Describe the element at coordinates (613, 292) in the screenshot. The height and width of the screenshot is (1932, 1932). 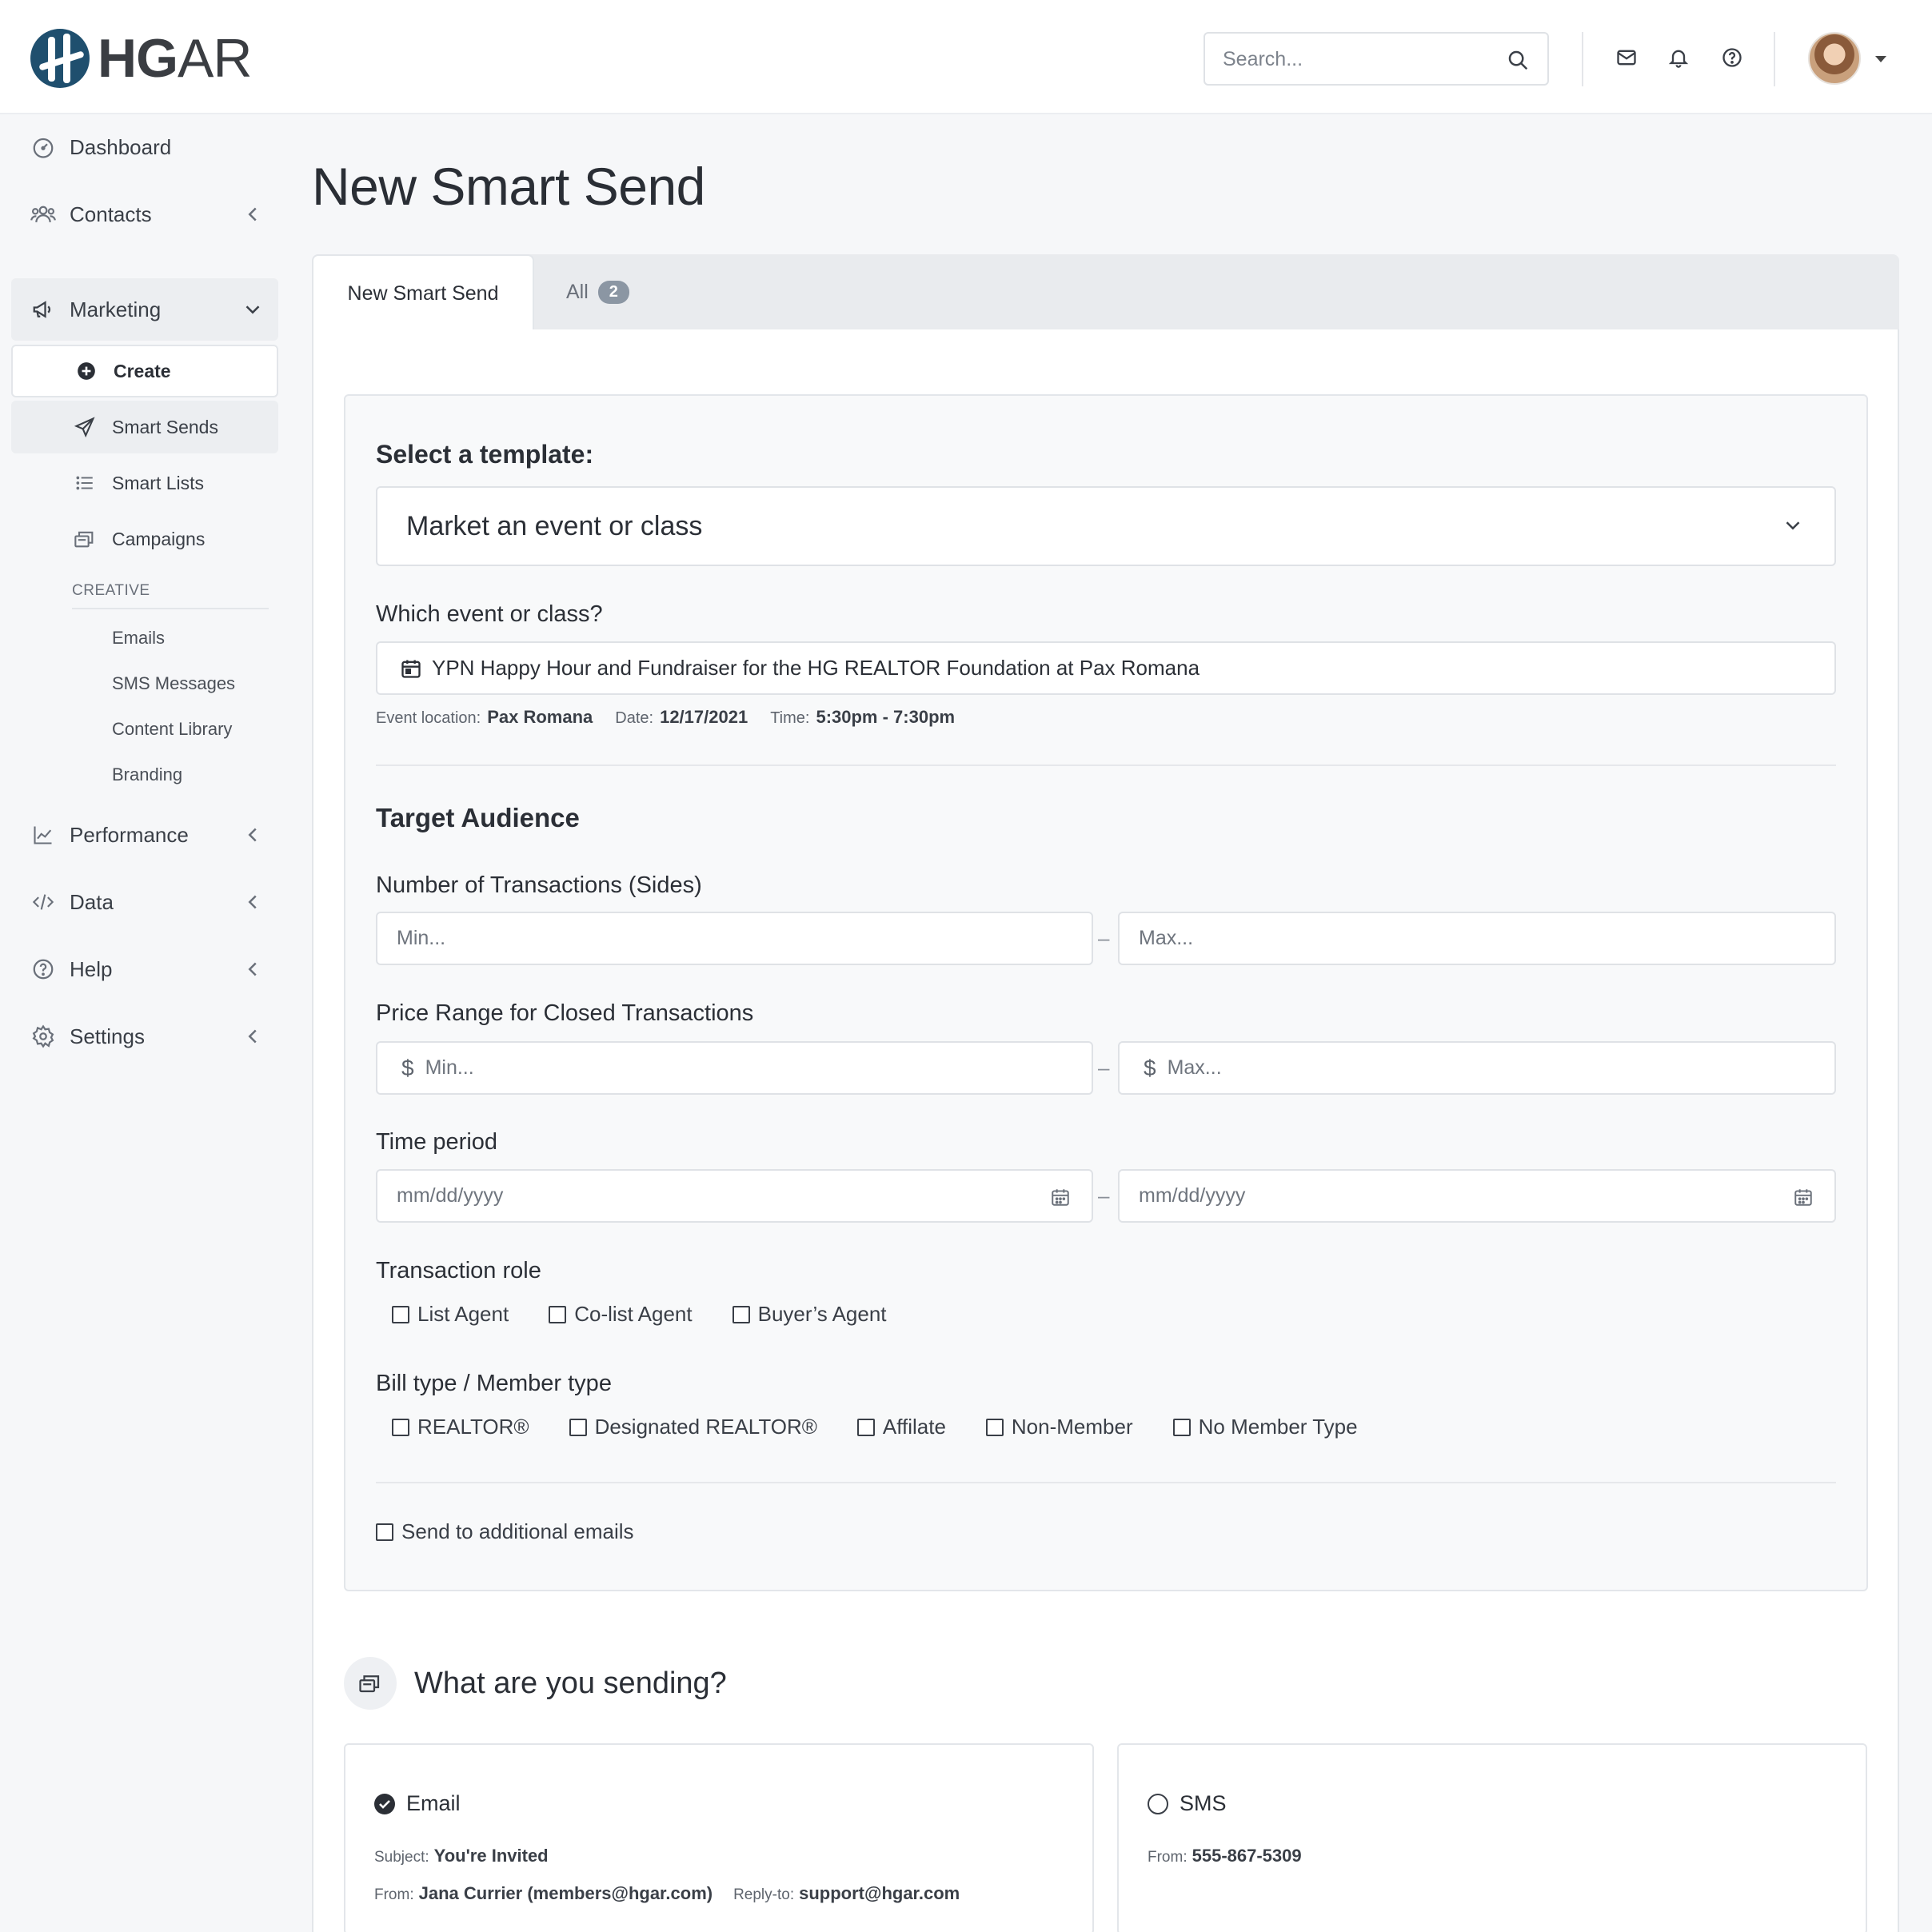
I see `count-badge: 2` at that location.